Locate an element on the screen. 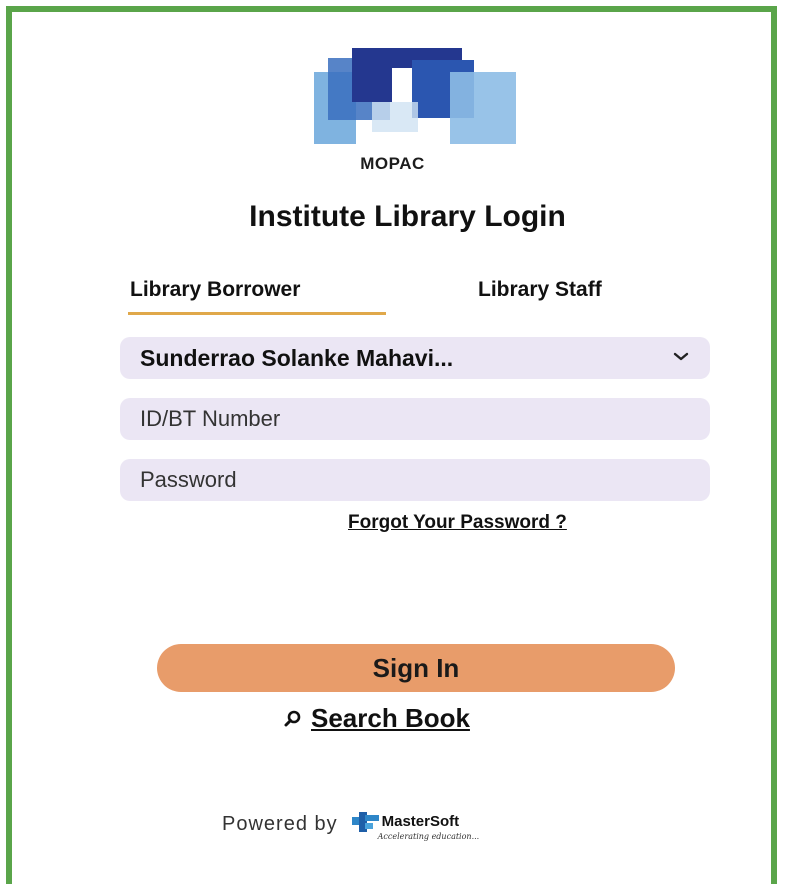  chevron-down-icon is located at coordinates (681, 356).